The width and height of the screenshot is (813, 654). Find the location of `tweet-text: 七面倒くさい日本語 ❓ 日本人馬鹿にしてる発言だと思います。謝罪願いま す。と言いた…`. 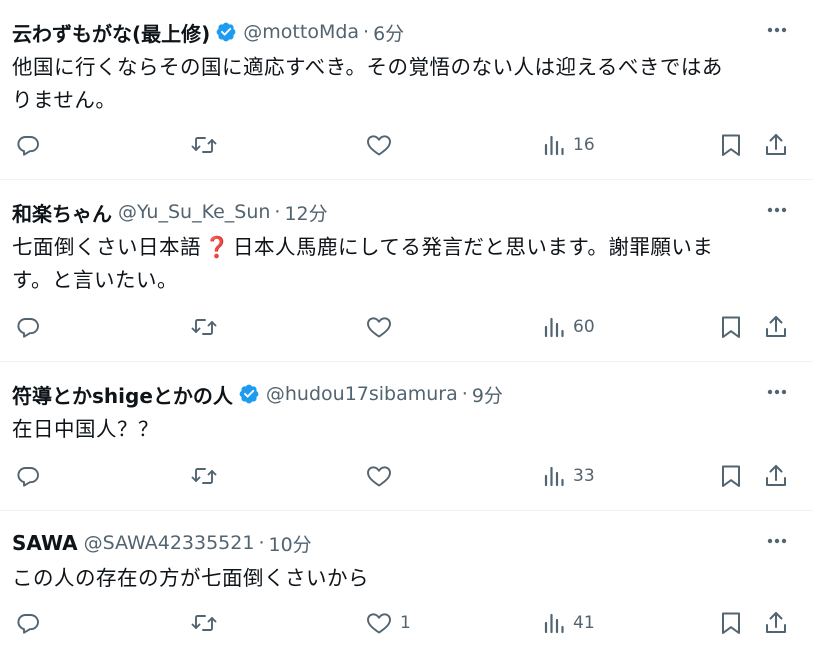

tweet-text: 七面倒くさい日本語 ❓ 日本人馬鹿にしてる発言だと思います。謝罪願いま す。と言いた… is located at coordinates (399, 264).